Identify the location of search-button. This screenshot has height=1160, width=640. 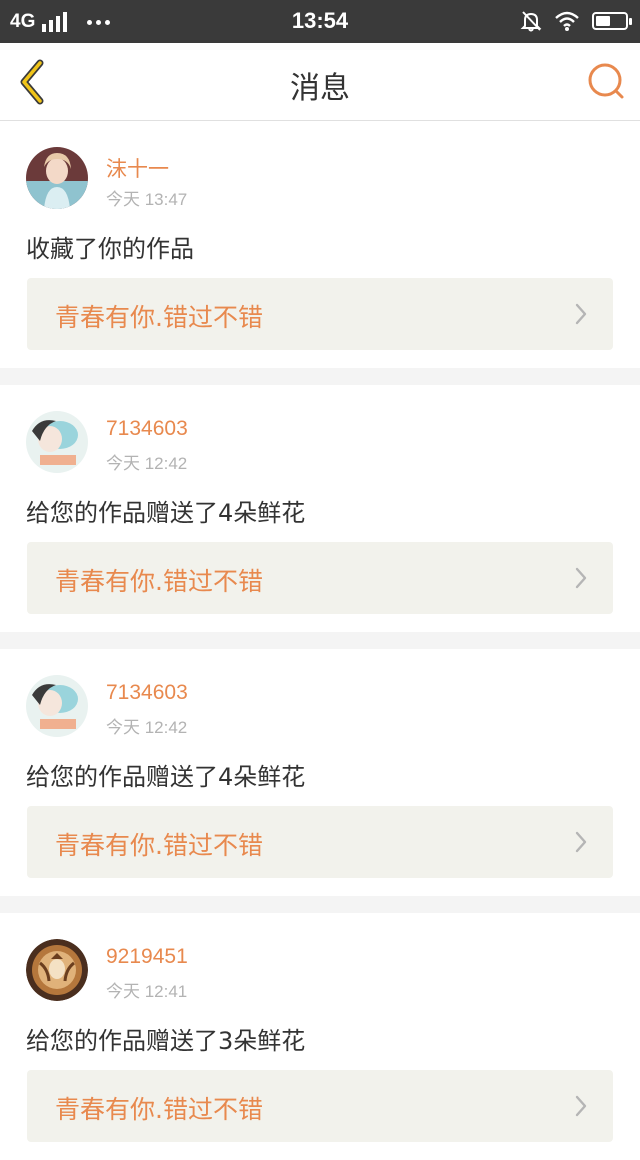
(606, 81).